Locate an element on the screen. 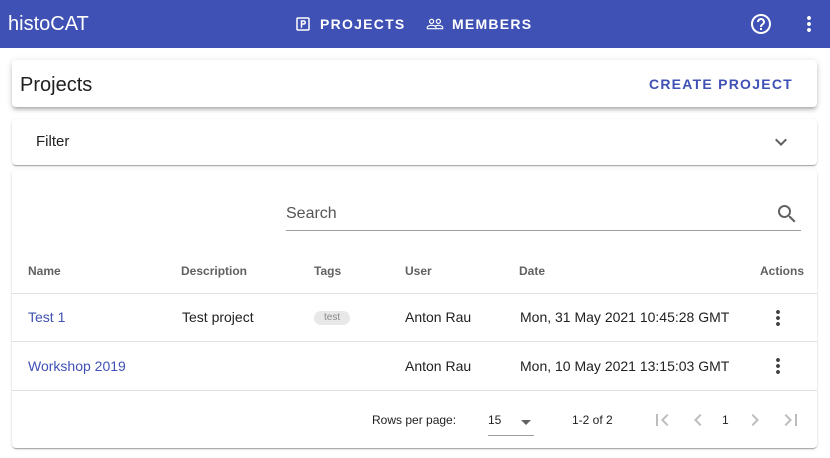 The image size is (830, 458). rows-per-page-value: 15 is located at coordinates (495, 420).